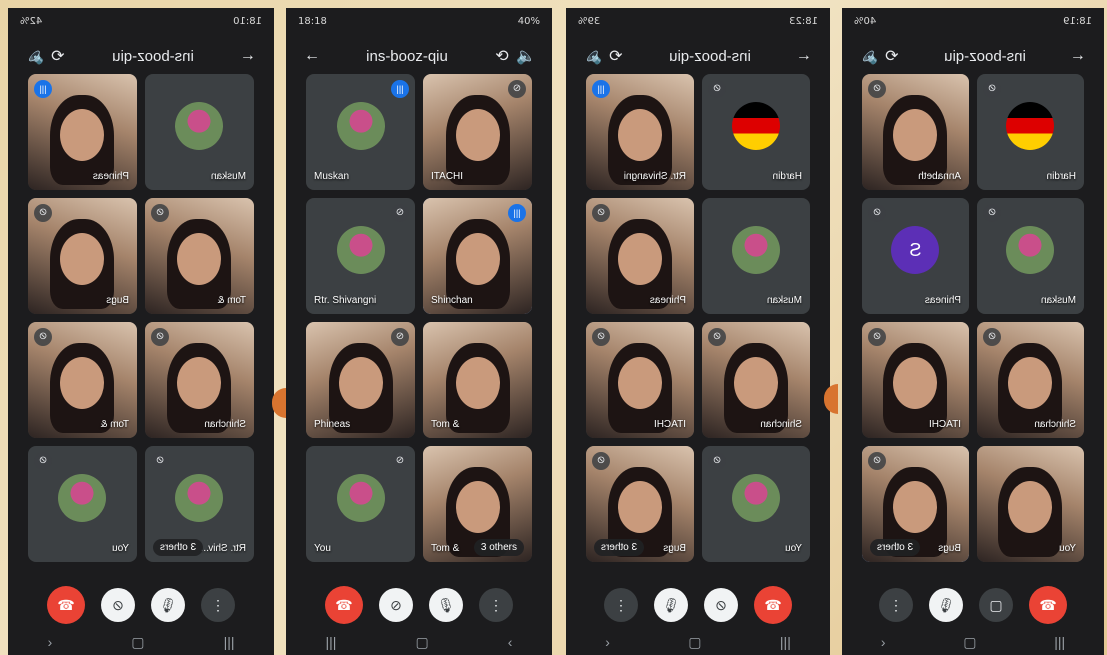 The height and width of the screenshot is (655, 1107). Describe the element at coordinates (82, 132) in the screenshot. I see `participant-tile: ||| Phineas` at that location.